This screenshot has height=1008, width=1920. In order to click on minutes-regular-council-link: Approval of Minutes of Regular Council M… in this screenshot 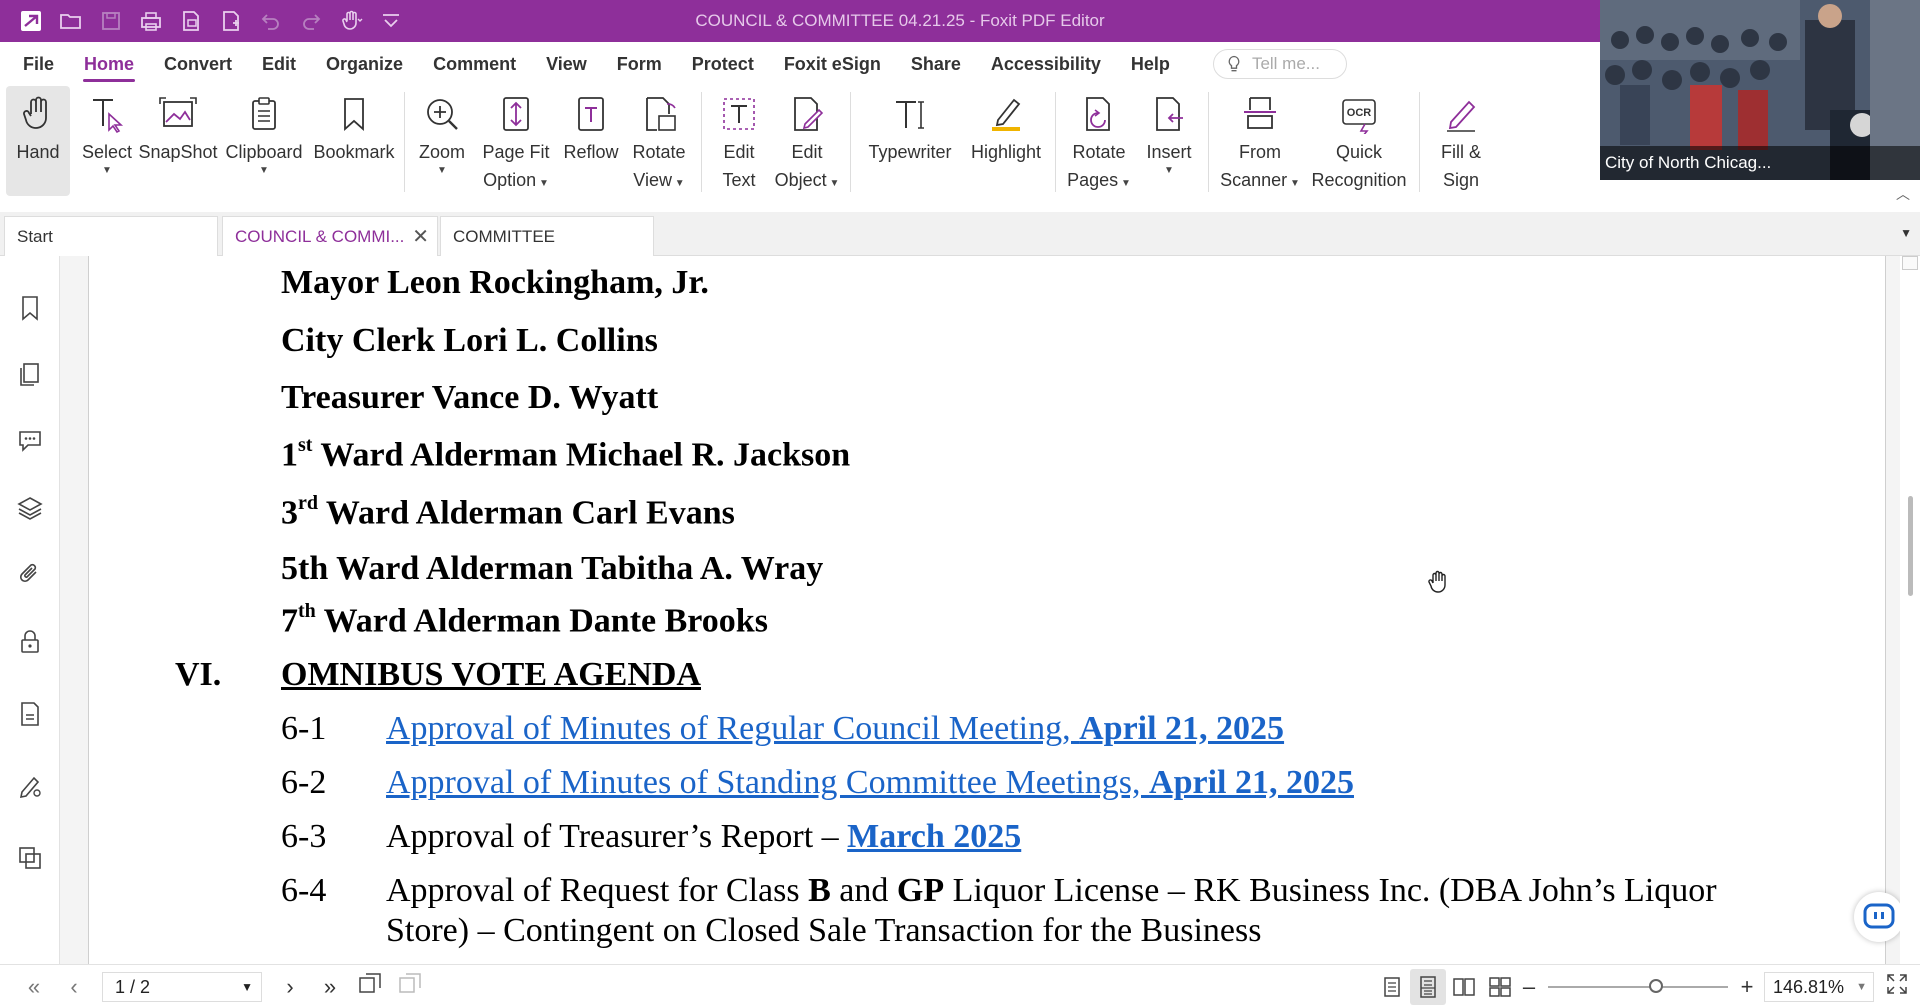, I will do `click(835, 729)`.